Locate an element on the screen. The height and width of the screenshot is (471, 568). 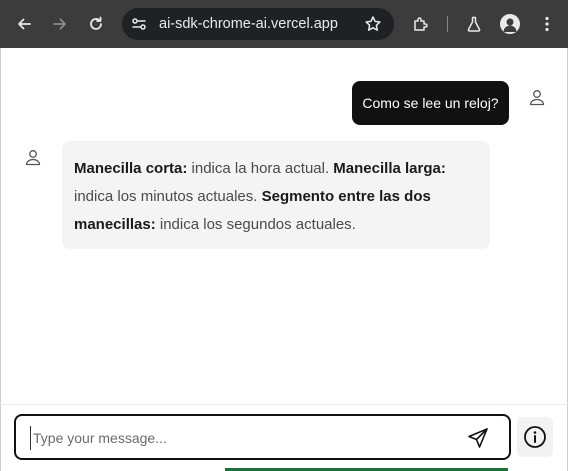
message-input is located at coordinates (242, 438).